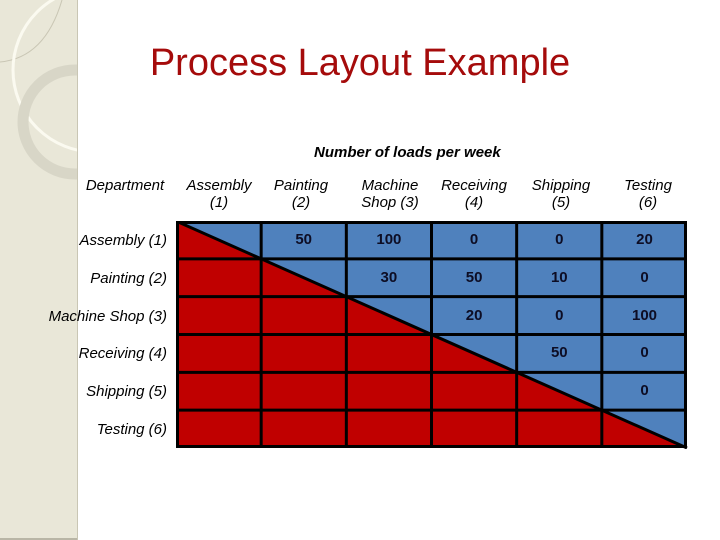  Describe the element at coordinates (301, 185) in the screenshot. I see `column-header-line1: Painting` at that location.